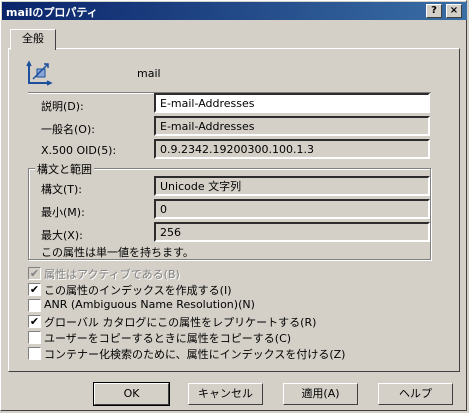 This screenshot has height=413, width=469. I want to click on max-label: 最大(X):, so click(62, 235).